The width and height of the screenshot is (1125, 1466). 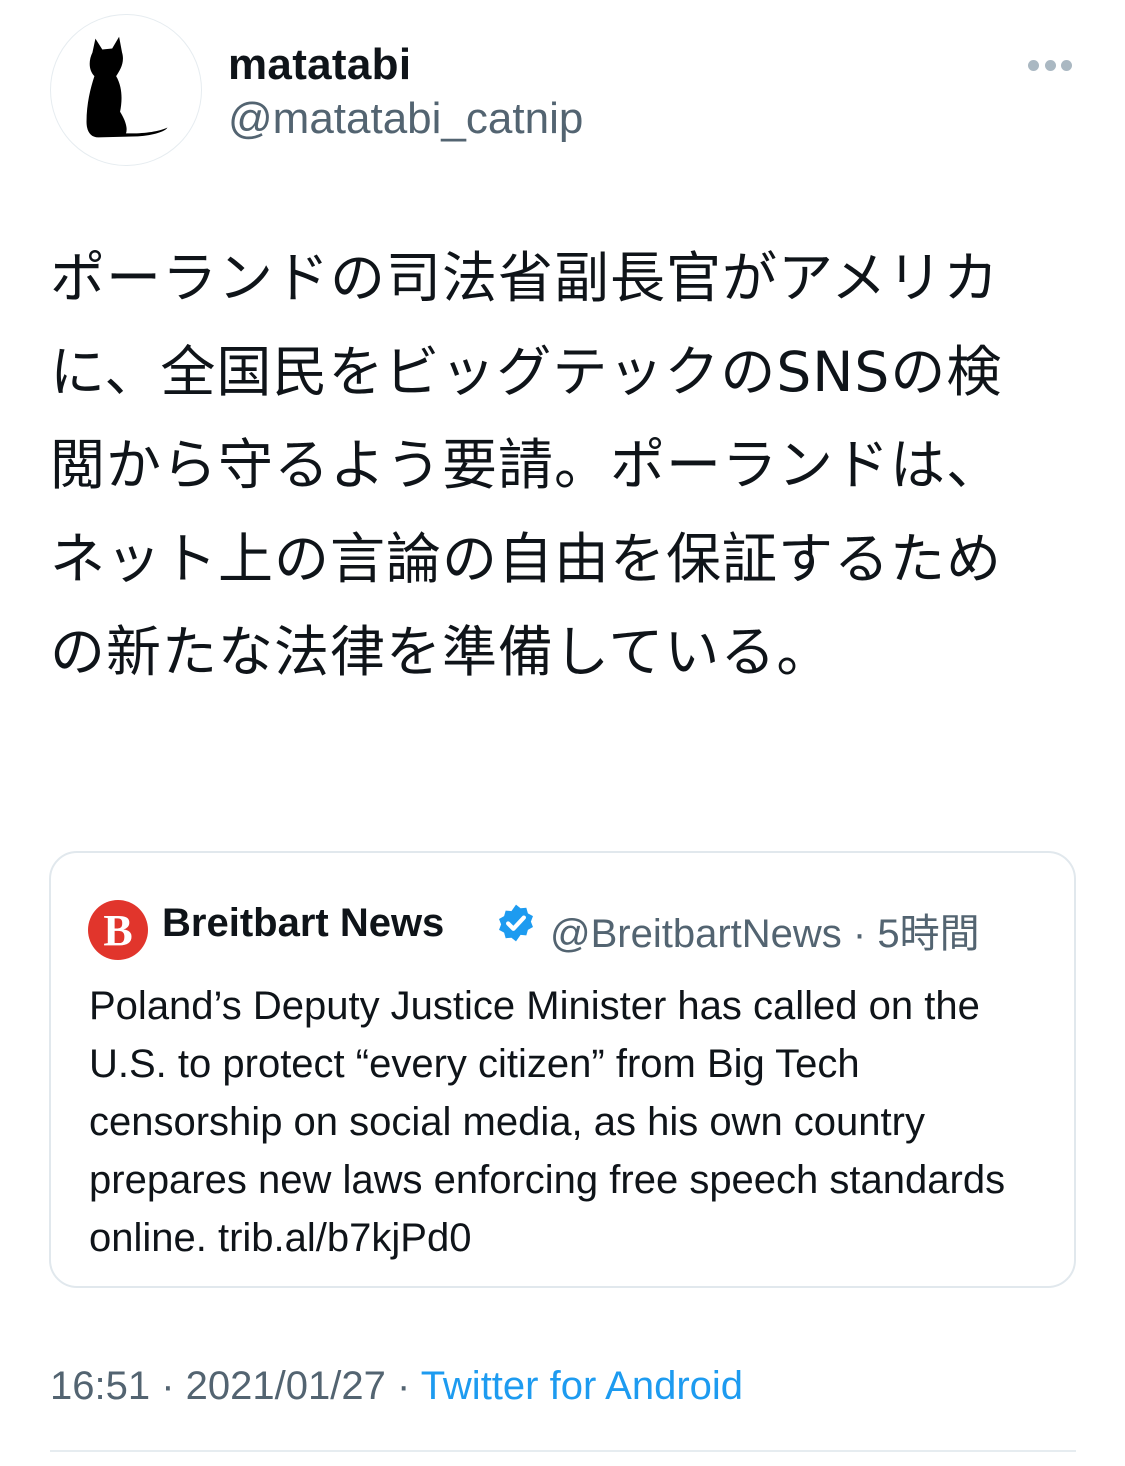 I want to click on avatar, so click(x=126, y=90).